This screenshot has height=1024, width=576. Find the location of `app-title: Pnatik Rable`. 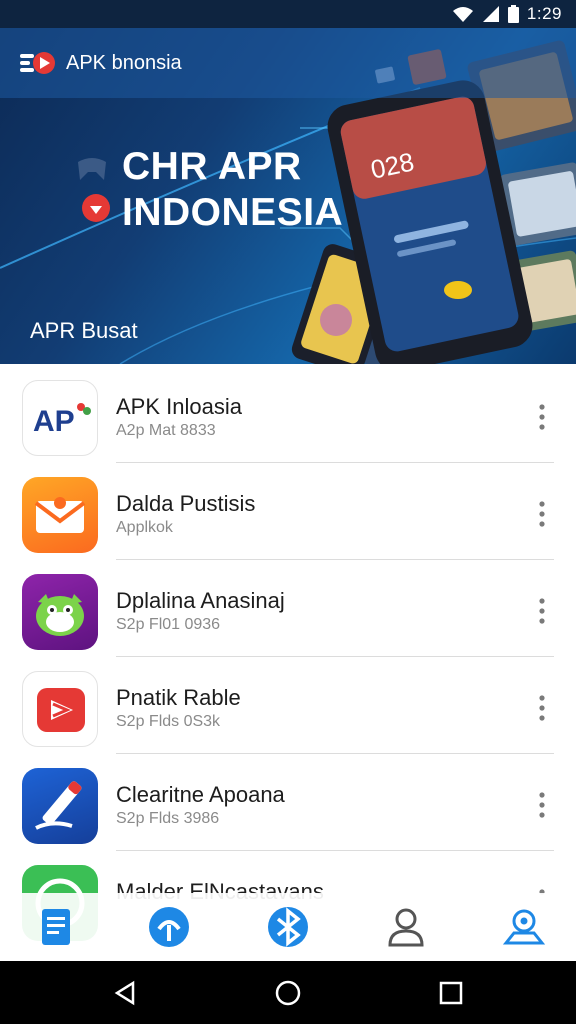

app-title: Pnatik Rable is located at coordinates (178, 697).